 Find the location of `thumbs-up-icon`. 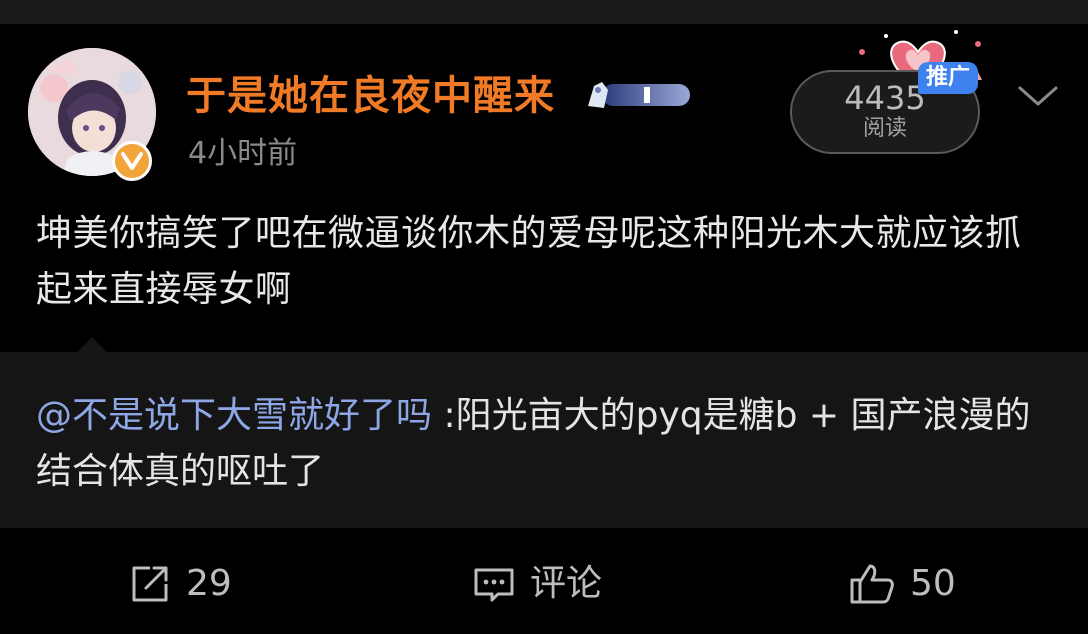

thumbs-up-icon is located at coordinates (872, 584).